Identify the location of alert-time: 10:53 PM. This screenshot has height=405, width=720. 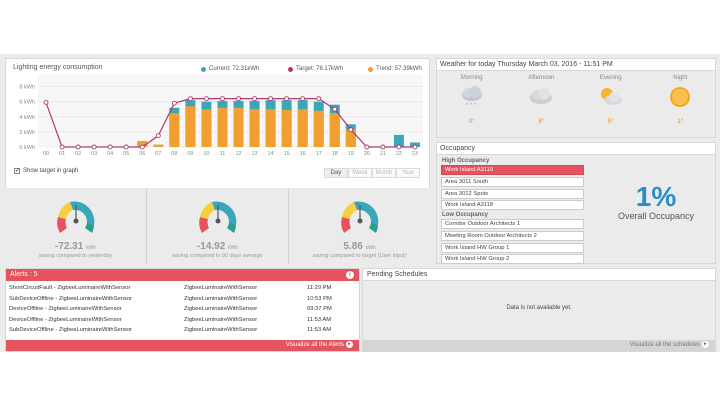
(319, 298).